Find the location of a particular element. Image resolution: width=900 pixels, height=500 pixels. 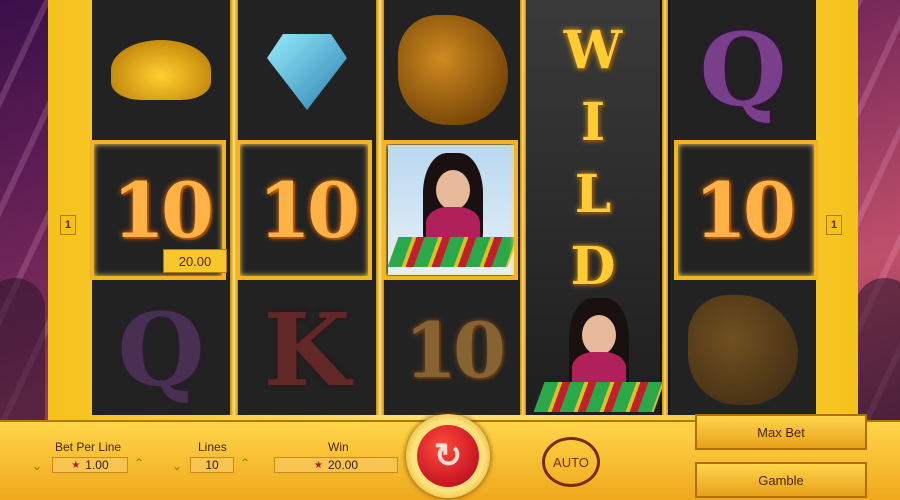

lines-value: 10 is located at coordinates (212, 465).